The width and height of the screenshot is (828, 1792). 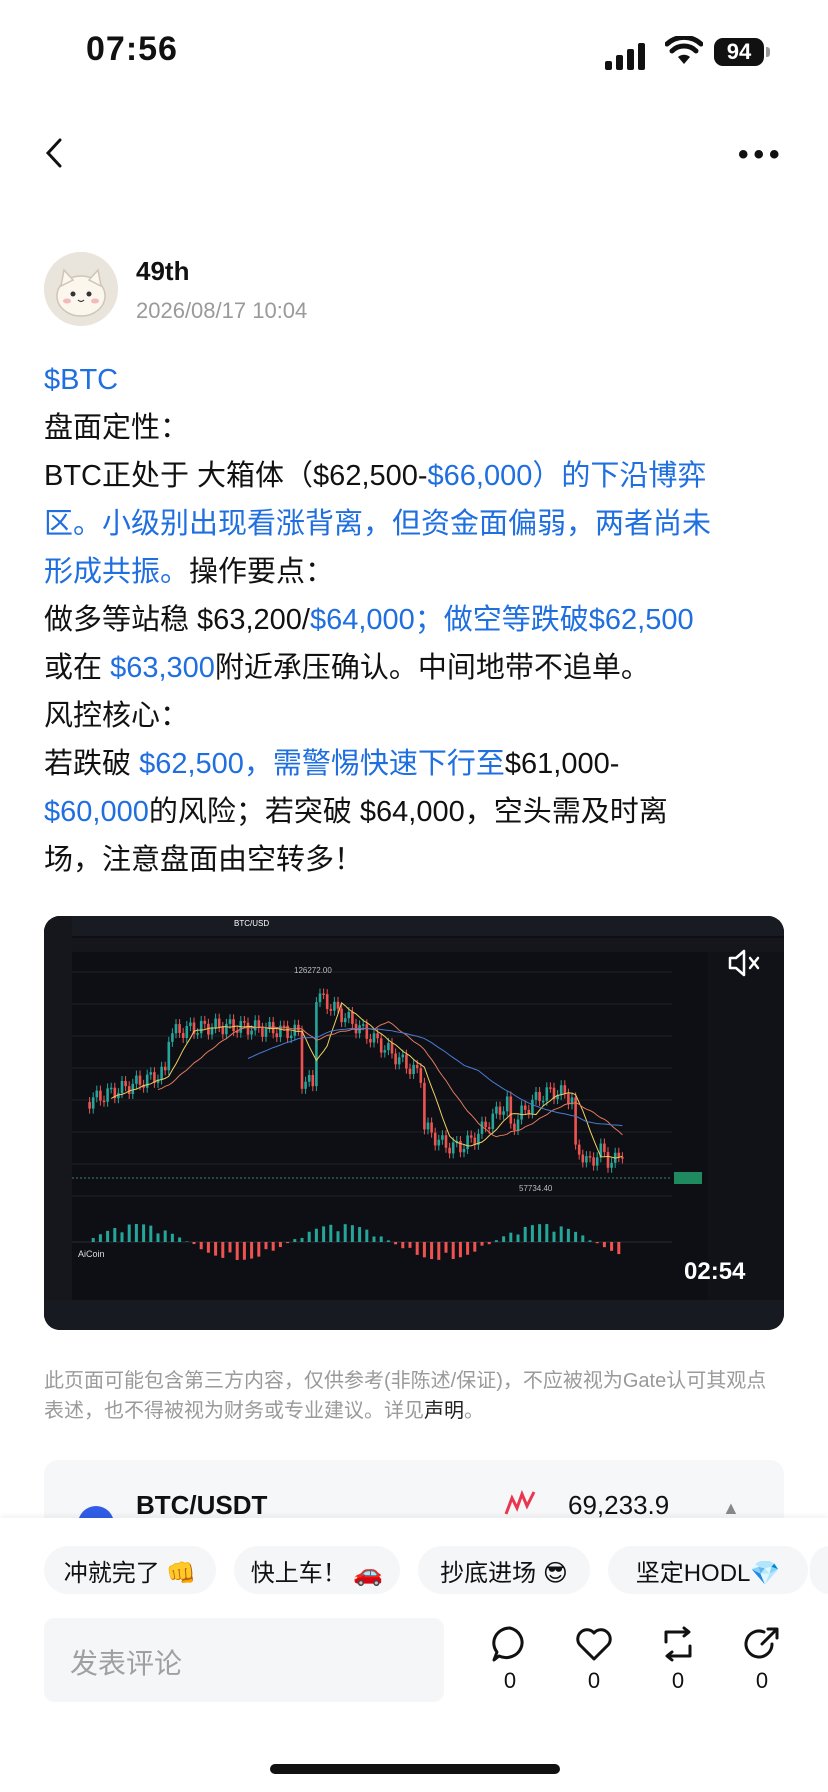 What do you see at coordinates (414, 476) in the screenshot?
I see `post-line: BTC正处于 大箱体（$62,500-$66,000）的下沿博弈` at bounding box center [414, 476].